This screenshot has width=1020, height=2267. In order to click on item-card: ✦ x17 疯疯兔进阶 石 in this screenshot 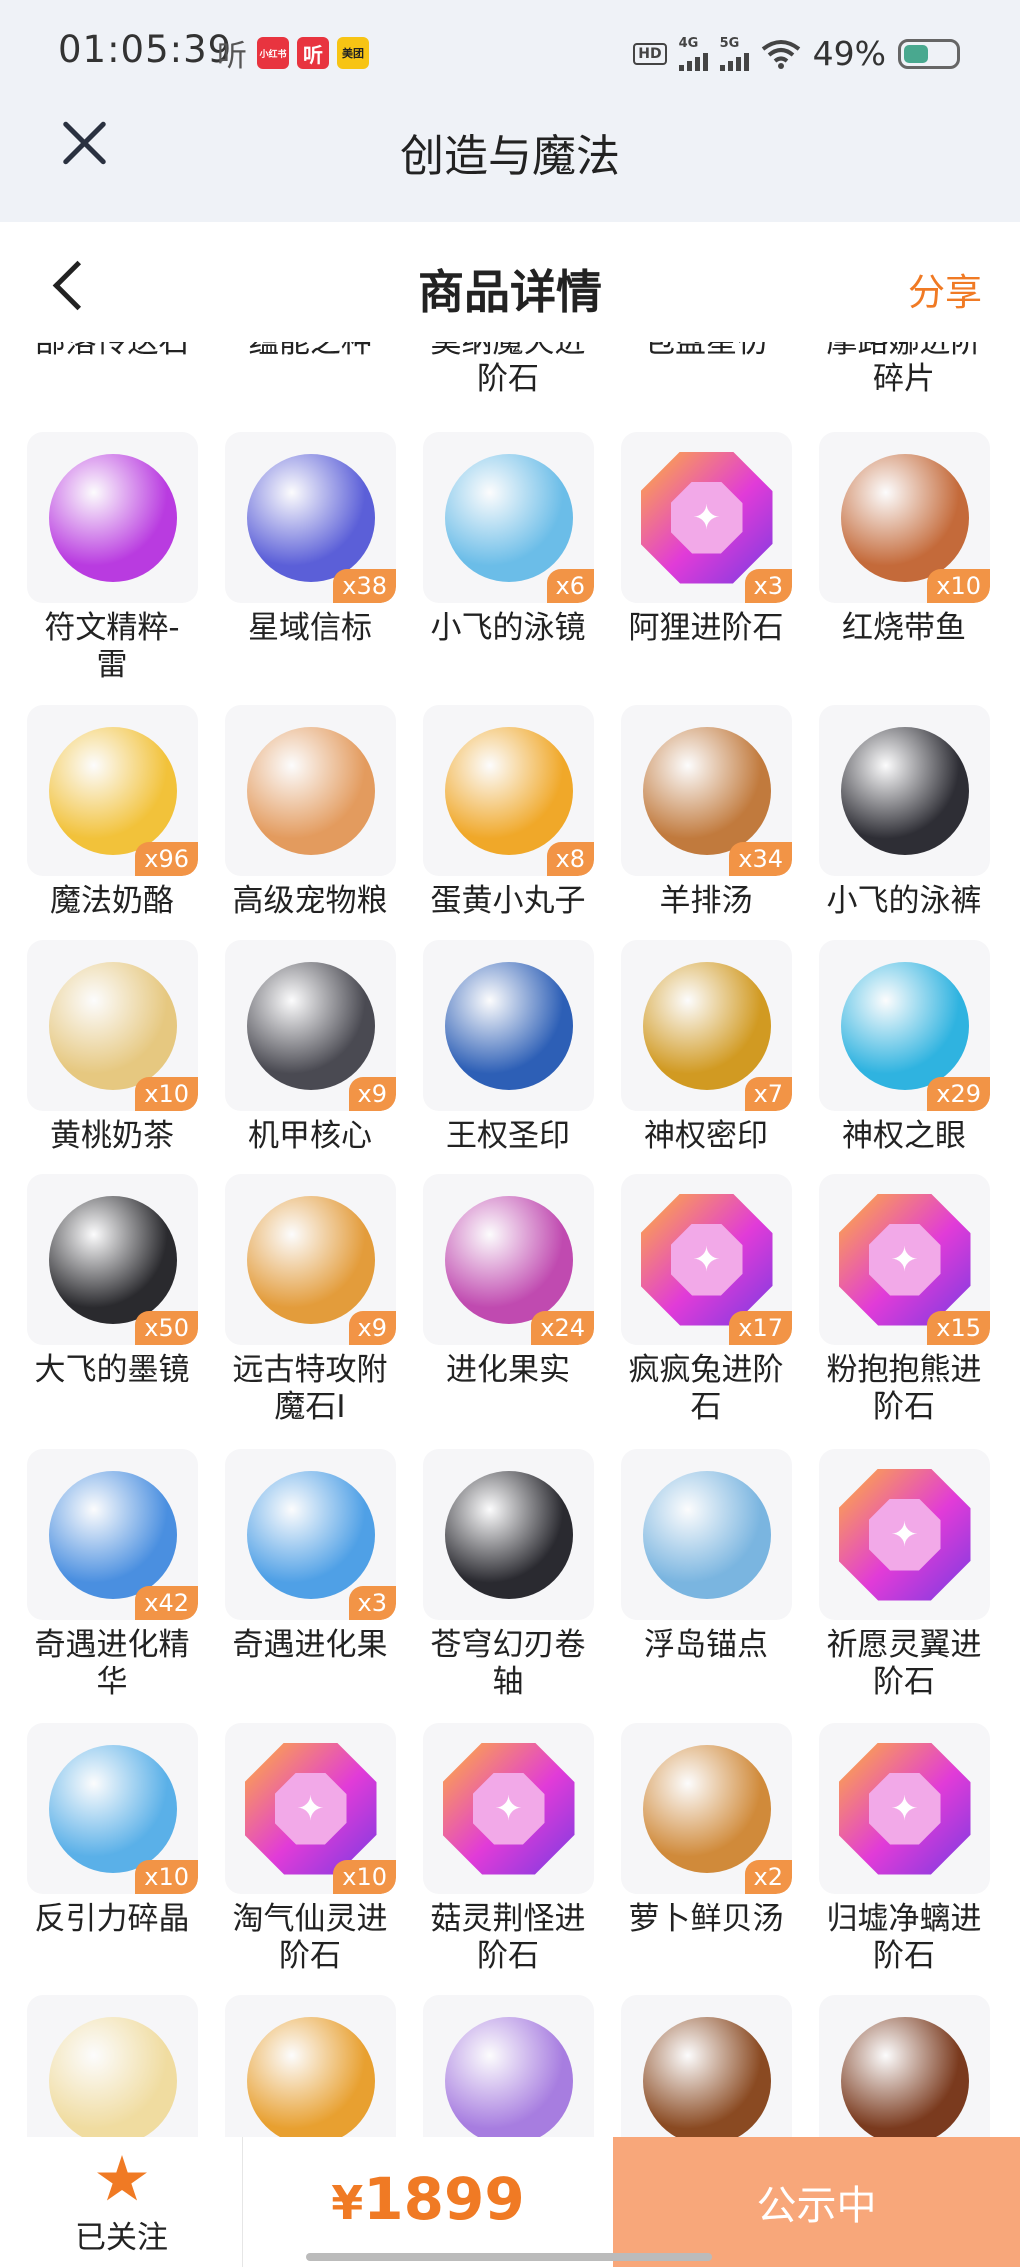, I will do `click(693, 1304)`.